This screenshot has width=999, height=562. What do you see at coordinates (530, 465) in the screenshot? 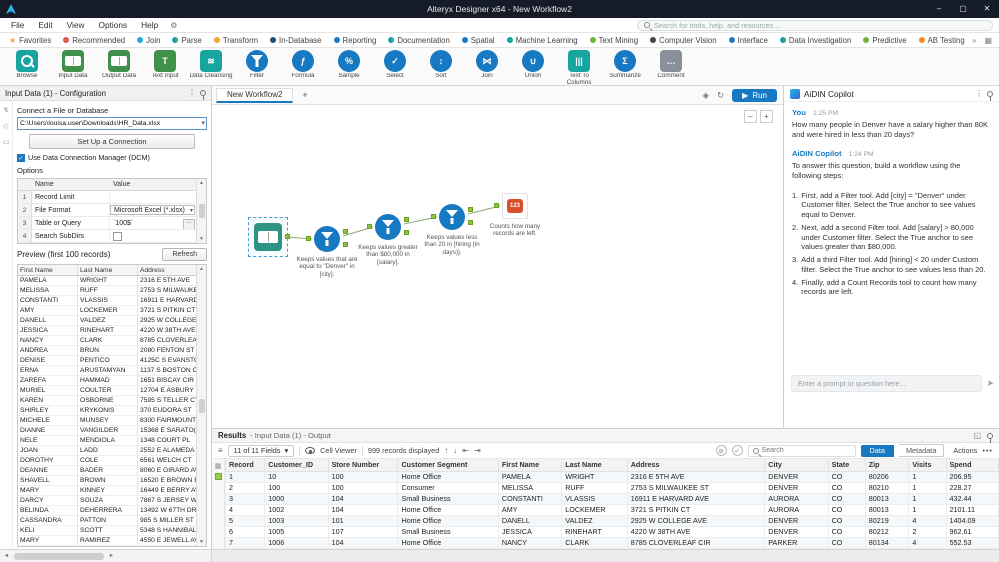
I see `column-header: First Name` at bounding box center [530, 465].